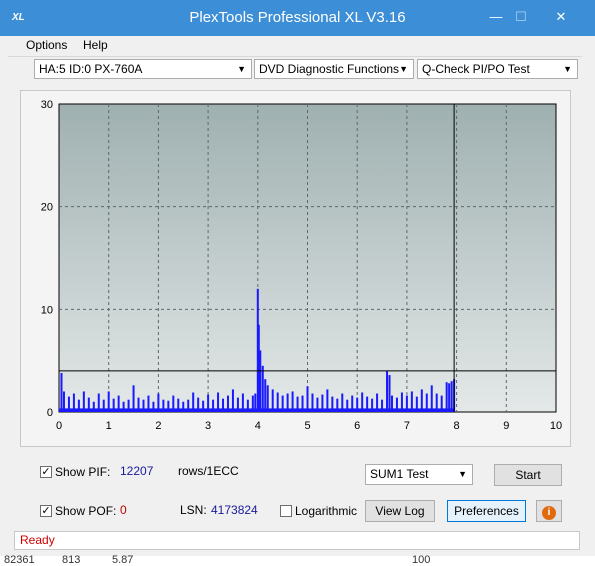 This screenshot has height=566, width=595. I want to click on sum-test-select: SUM1 Test ▼, so click(419, 474).